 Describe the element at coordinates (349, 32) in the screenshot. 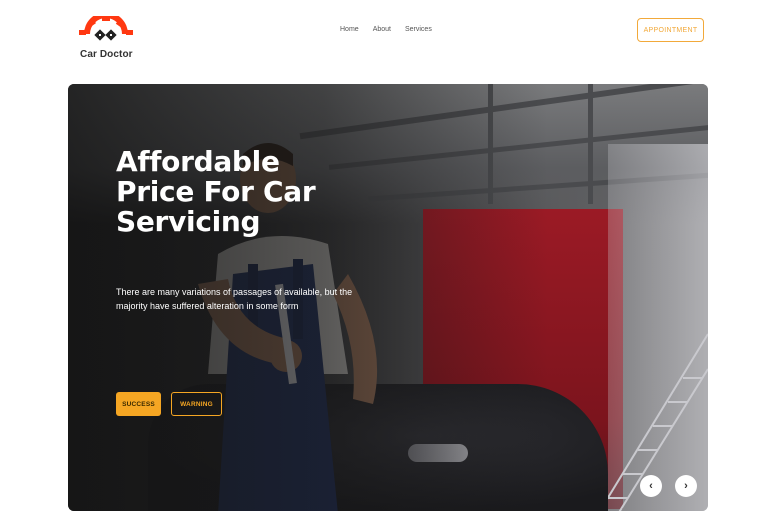

I see `nav-item-home: Home` at that location.